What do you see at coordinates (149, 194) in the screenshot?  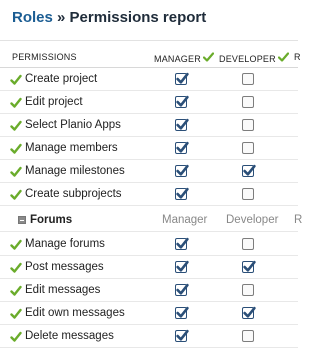 I see `permission-row: Create subprojects` at bounding box center [149, 194].